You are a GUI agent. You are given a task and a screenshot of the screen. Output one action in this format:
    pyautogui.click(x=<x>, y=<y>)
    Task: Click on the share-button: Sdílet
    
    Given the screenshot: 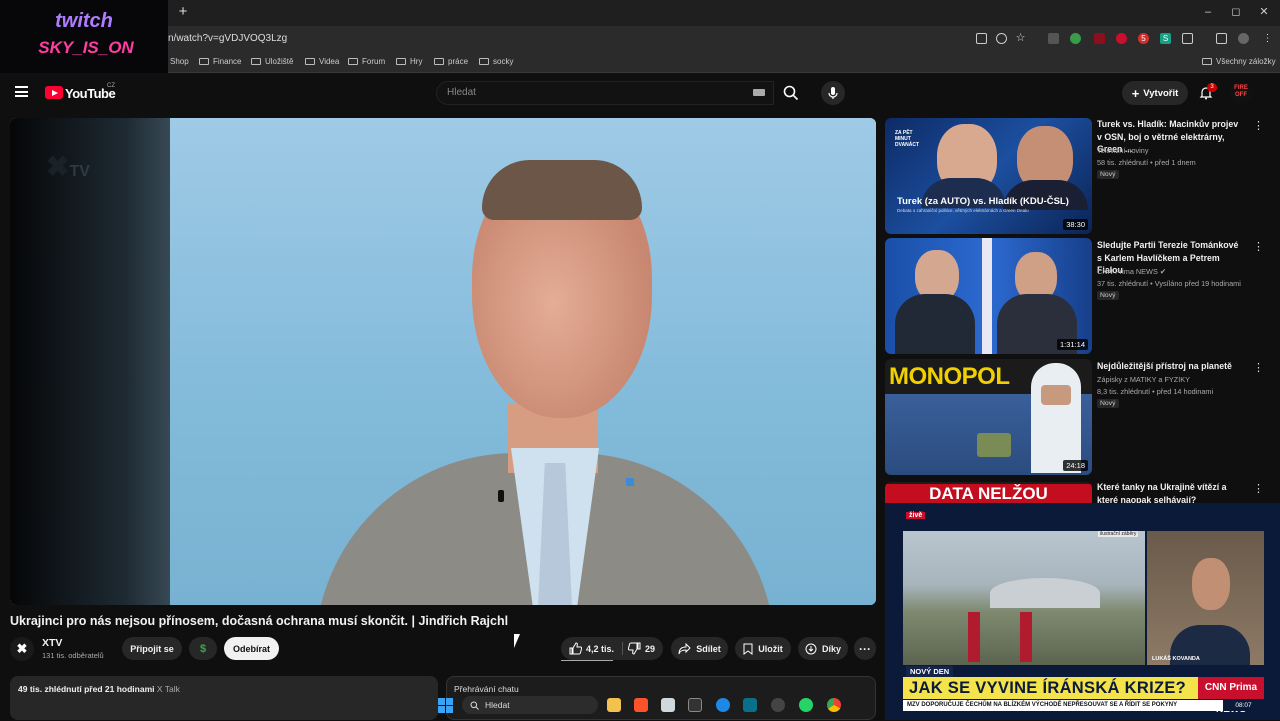 What is the action you would take?
    pyautogui.click(x=699, y=648)
    